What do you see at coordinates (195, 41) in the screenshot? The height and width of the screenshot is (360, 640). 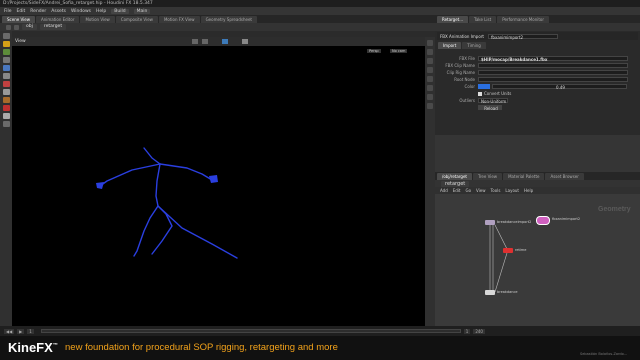 I see `camera-select-icon` at bounding box center [195, 41].